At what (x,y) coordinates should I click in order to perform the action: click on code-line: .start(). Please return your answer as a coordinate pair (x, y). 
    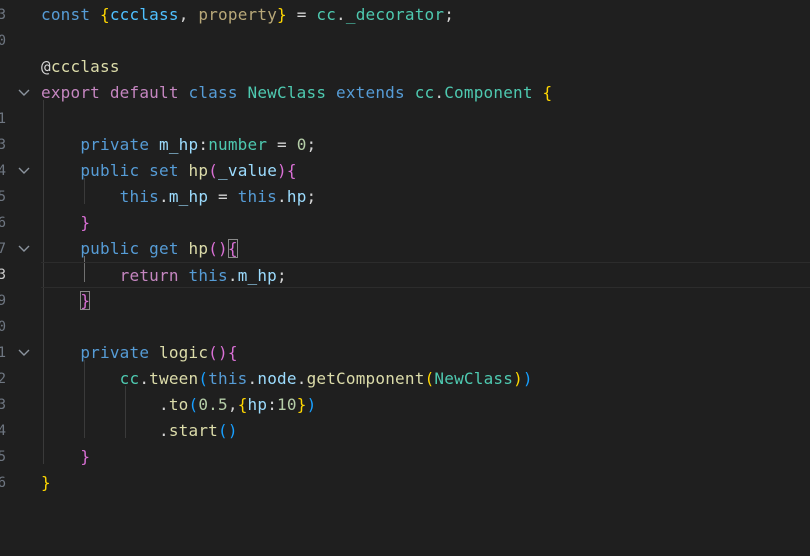
    Looking at the image, I should click on (425, 431).